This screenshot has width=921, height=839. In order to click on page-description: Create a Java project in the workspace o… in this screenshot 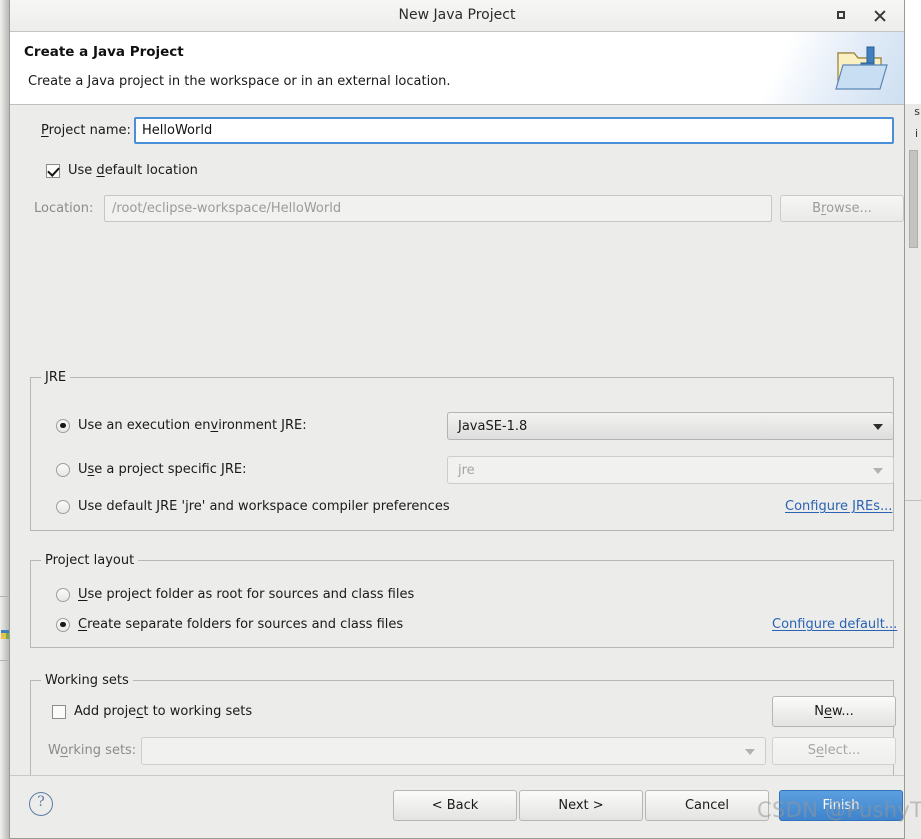, I will do `click(239, 81)`.